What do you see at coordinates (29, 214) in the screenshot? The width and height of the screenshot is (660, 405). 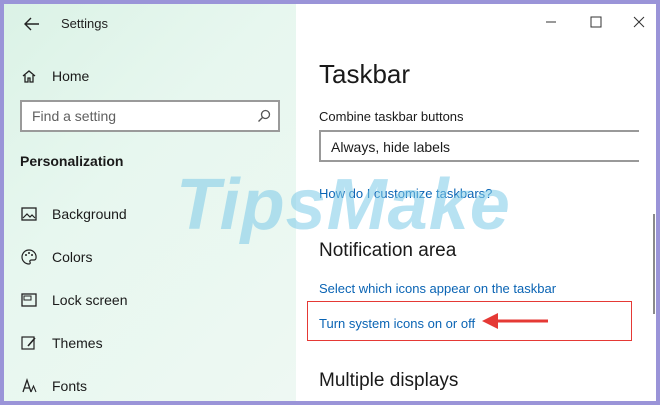 I see `picture-icon` at bounding box center [29, 214].